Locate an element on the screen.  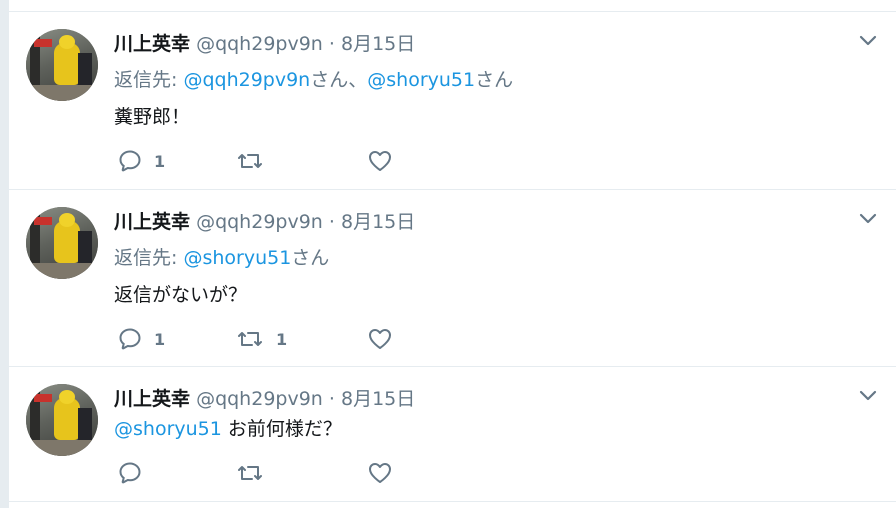
reply-button is located at coordinates (136, 473).